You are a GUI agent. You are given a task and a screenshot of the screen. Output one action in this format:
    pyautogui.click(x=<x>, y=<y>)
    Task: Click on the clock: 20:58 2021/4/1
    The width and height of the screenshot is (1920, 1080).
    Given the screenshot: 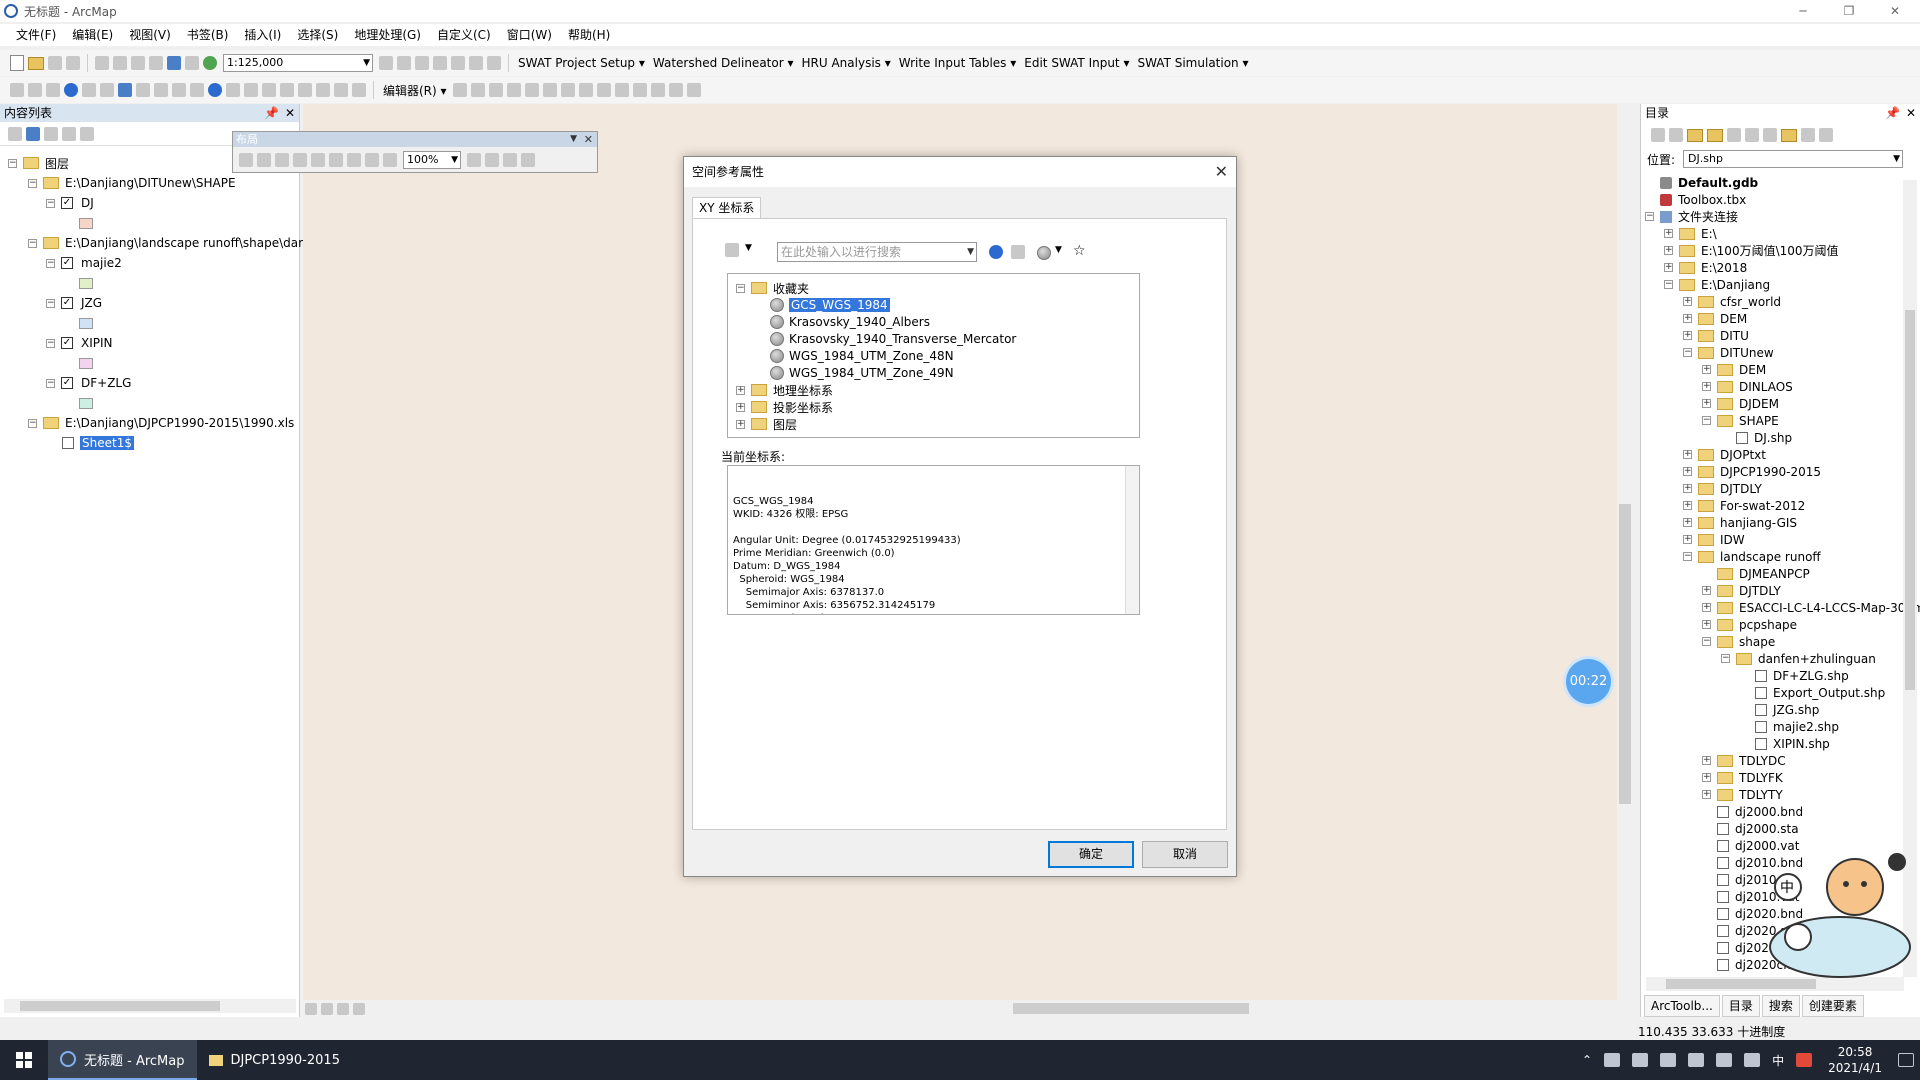 What is the action you would take?
    pyautogui.click(x=1855, y=1060)
    